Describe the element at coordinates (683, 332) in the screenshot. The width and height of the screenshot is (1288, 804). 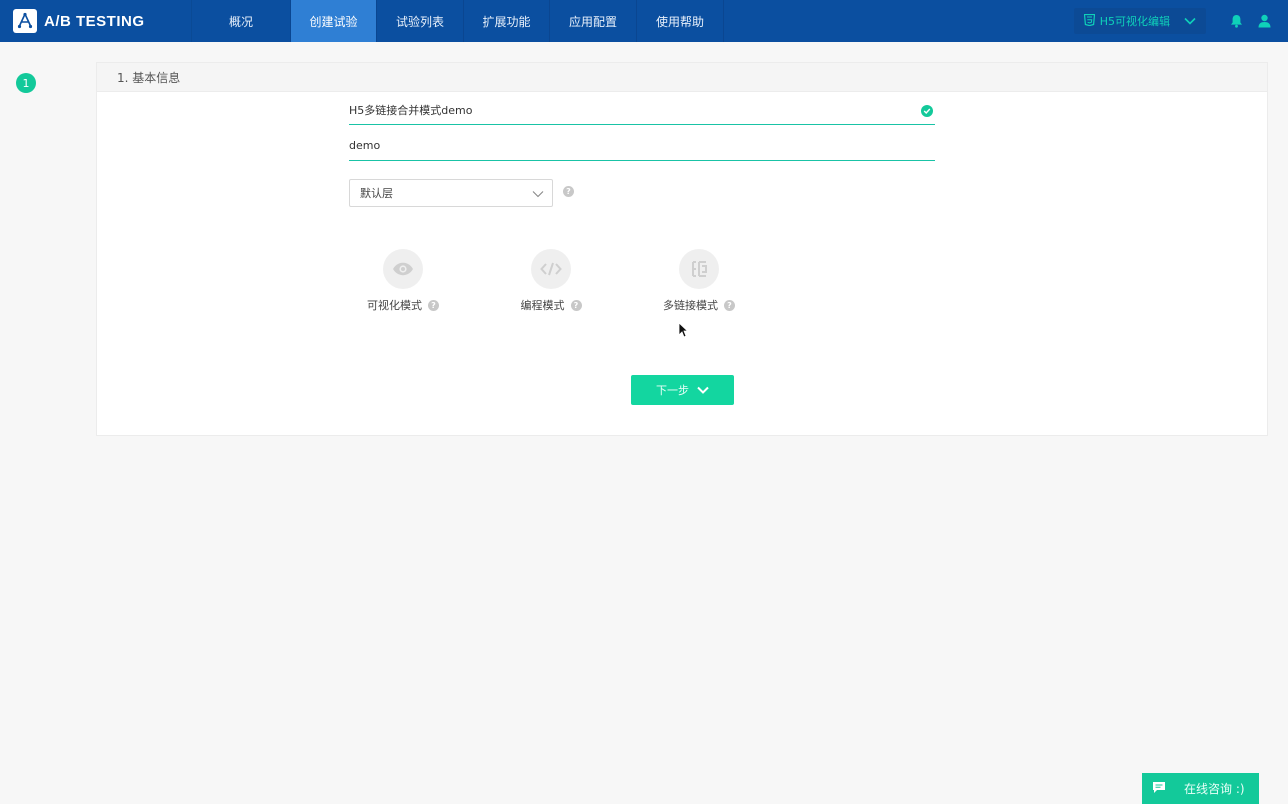
I see `mouse-cursor-icon` at that location.